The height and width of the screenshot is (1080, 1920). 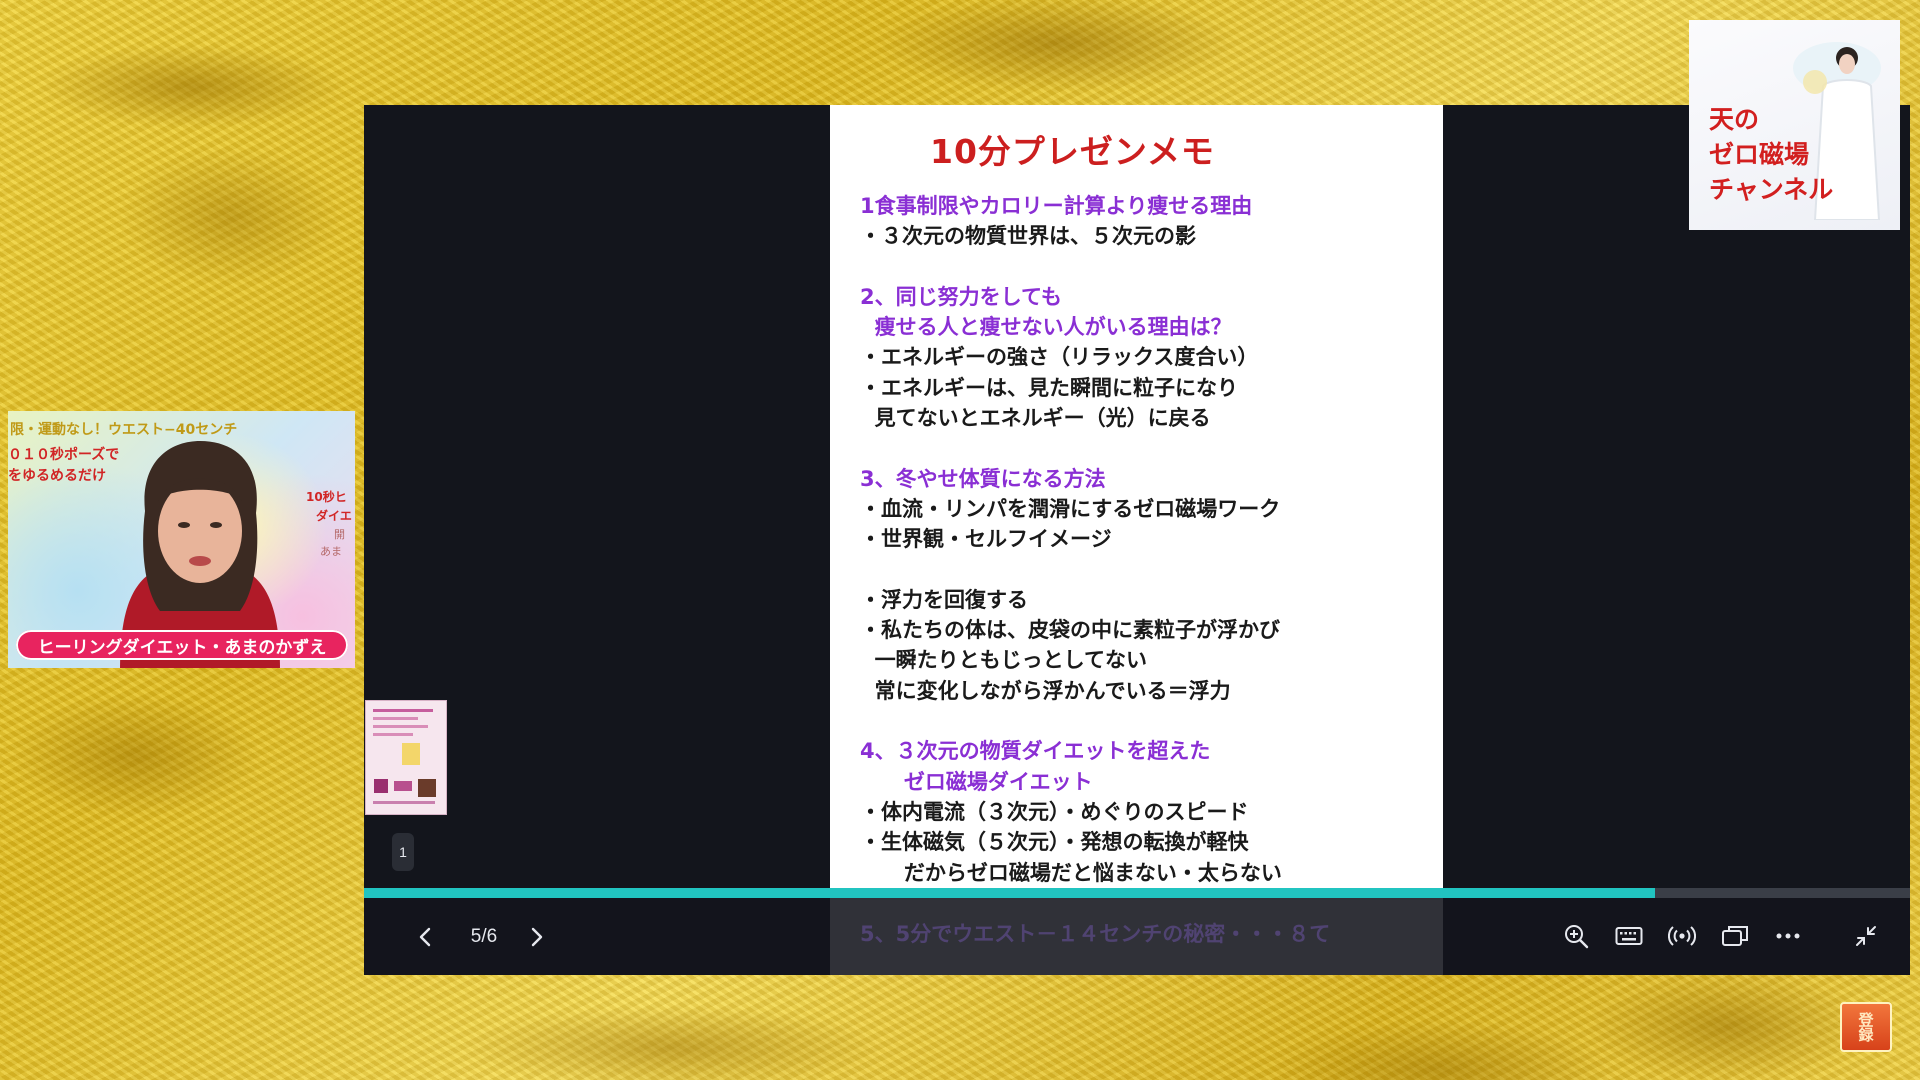 I want to click on webcam-caption-right-1: 10秒ヒ, so click(x=326, y=497).